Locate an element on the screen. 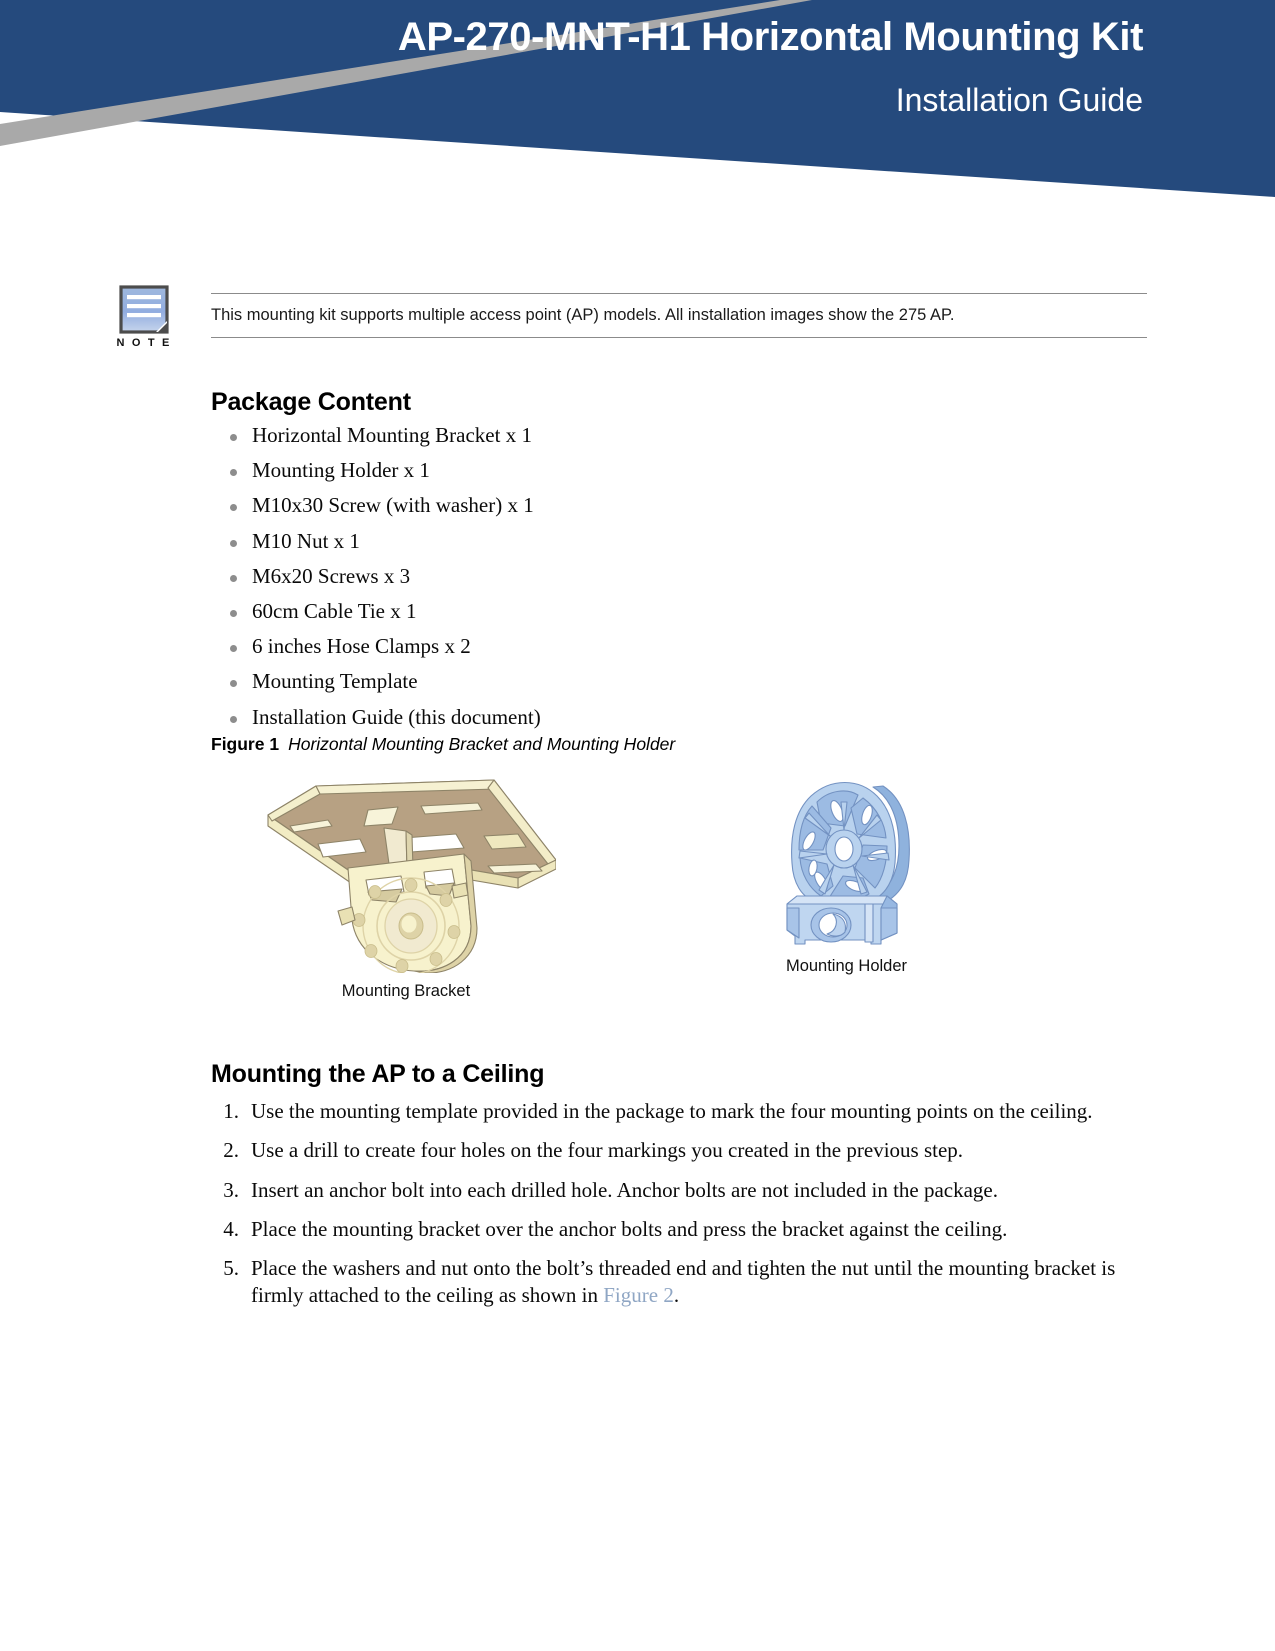  list-item: 6 inches Hose Clamps x 2 is located at coordinates (661, 646).